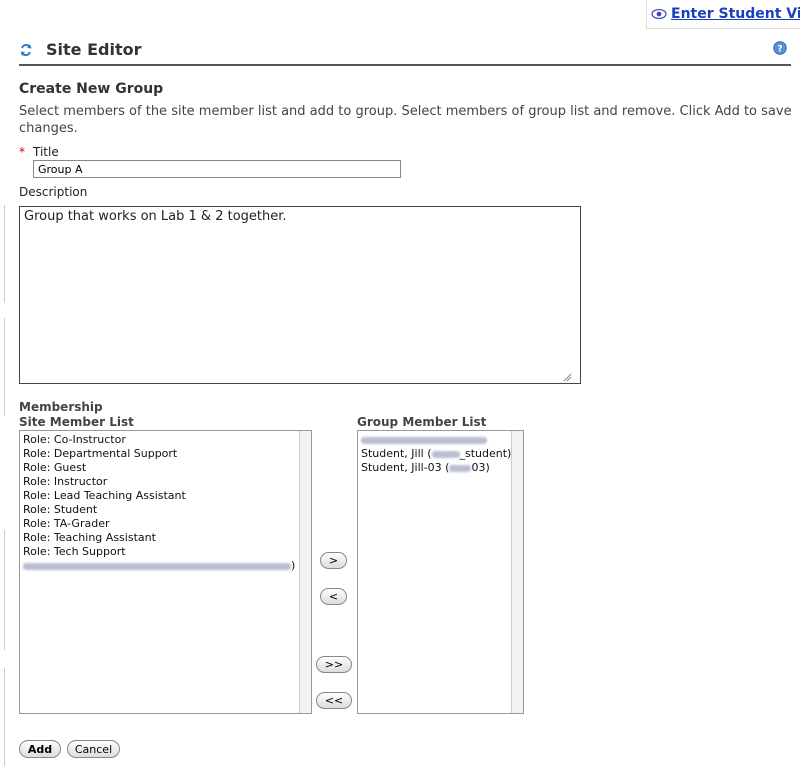 The height and width of the screenshot is (767, 800). What do you see at coordinates (334, 664) in the screenshot?
I see `add-all-button: >>` at bounding box center [334, 664].